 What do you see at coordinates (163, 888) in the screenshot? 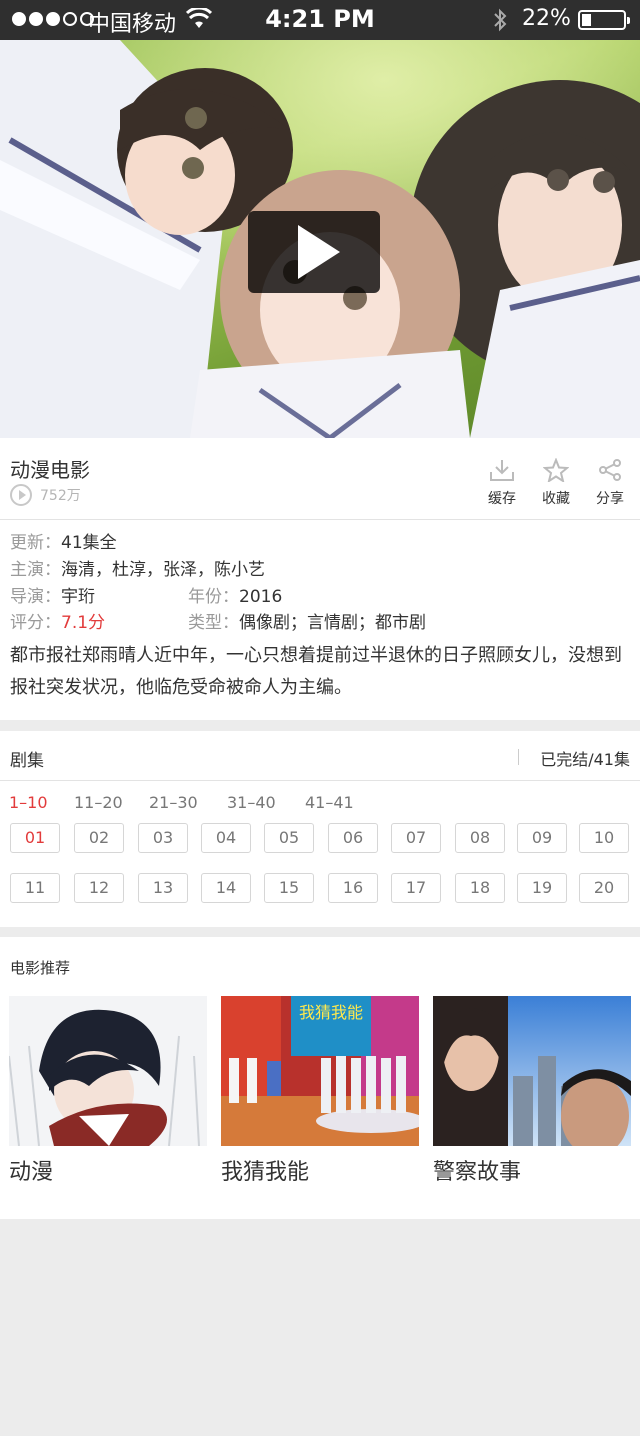
I see `episode-button: 13` at bounding box center [163, 888].